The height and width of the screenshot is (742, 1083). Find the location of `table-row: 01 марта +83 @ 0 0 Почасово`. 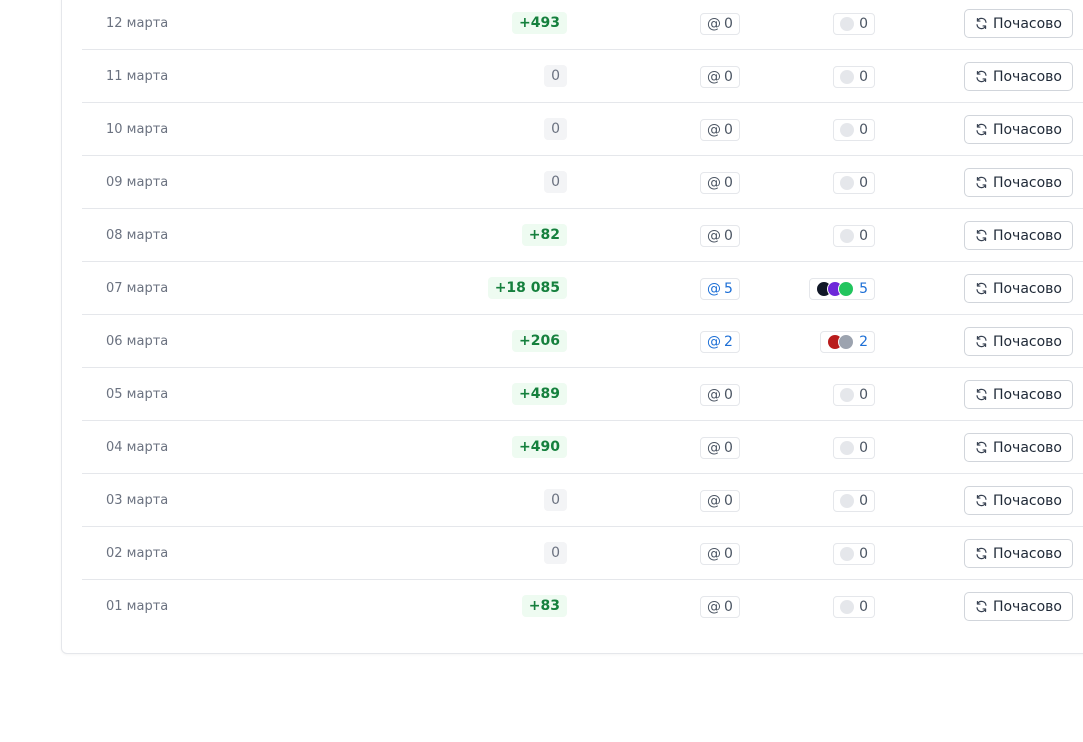

table-row: 01 марта +83 @ 0 0 Почасово is located at coordinates (582, 606).